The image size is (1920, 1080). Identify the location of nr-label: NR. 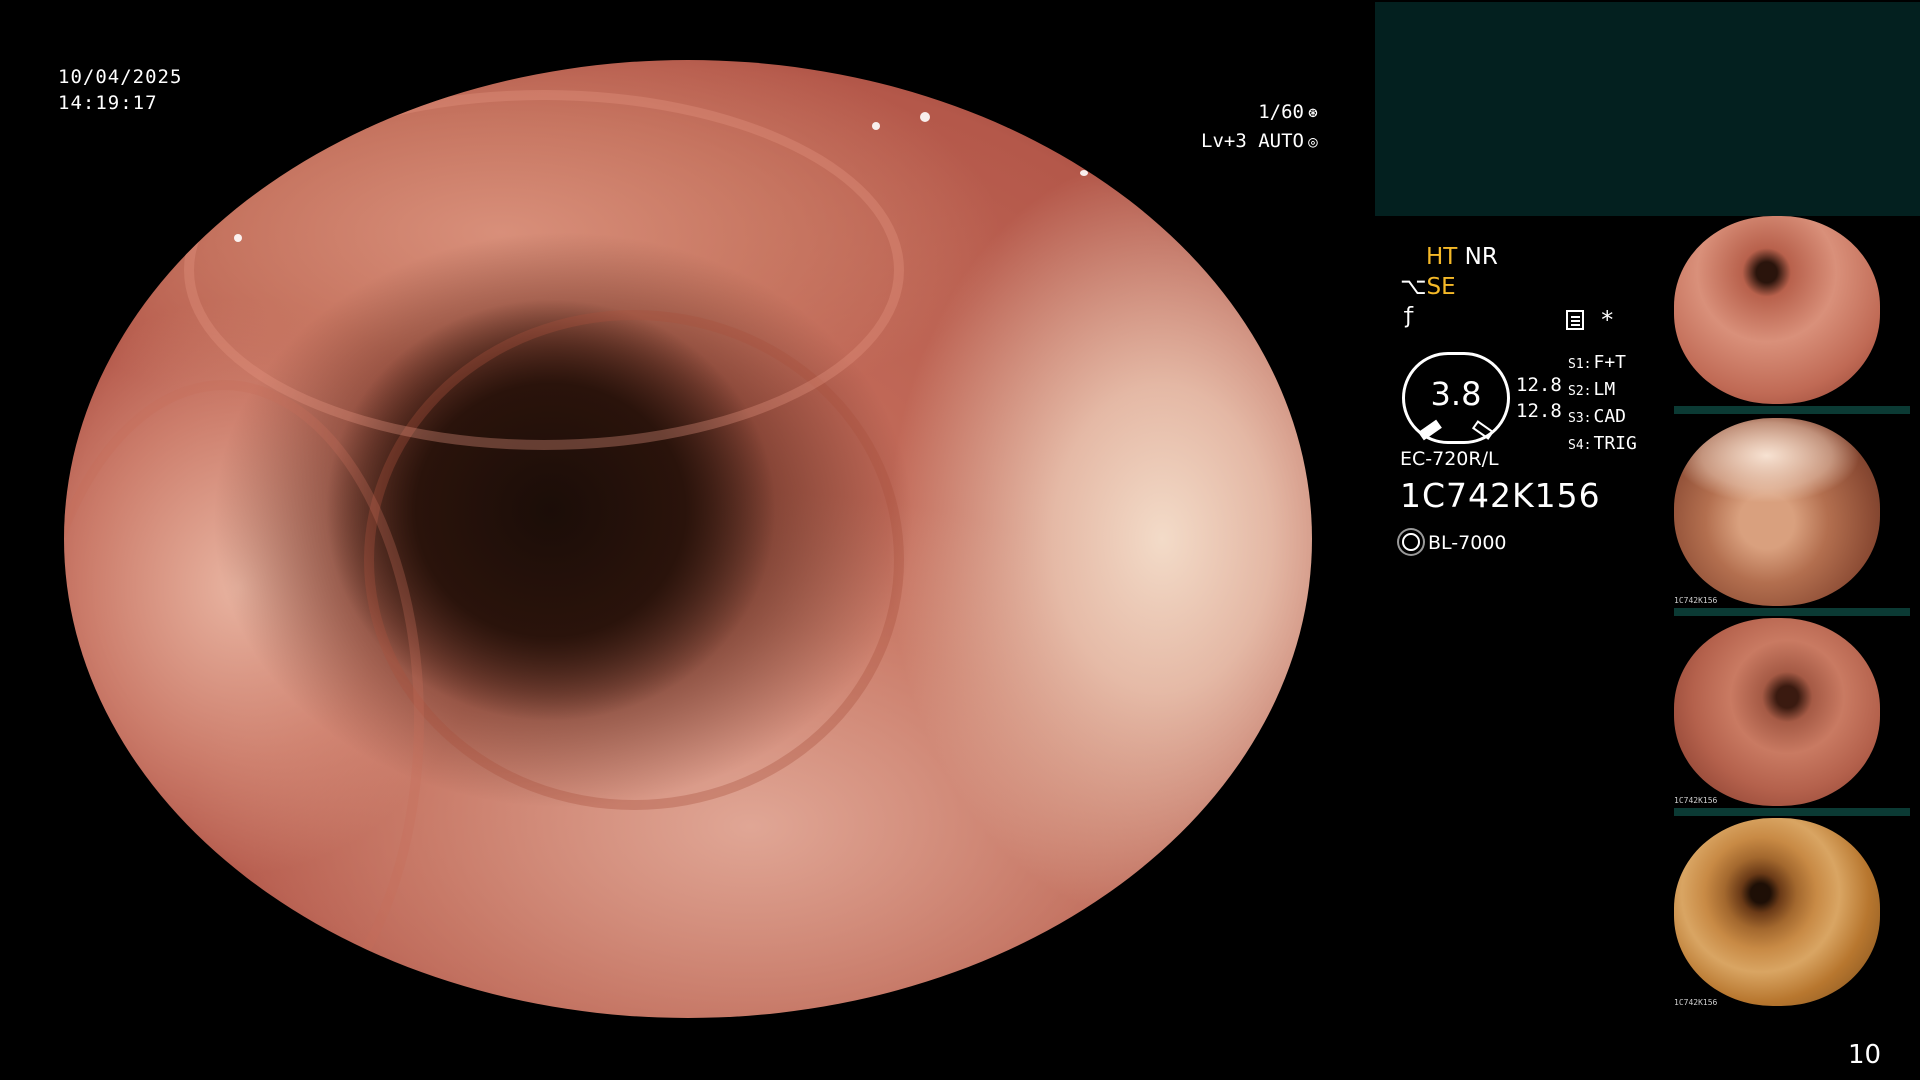
(1481, 257).